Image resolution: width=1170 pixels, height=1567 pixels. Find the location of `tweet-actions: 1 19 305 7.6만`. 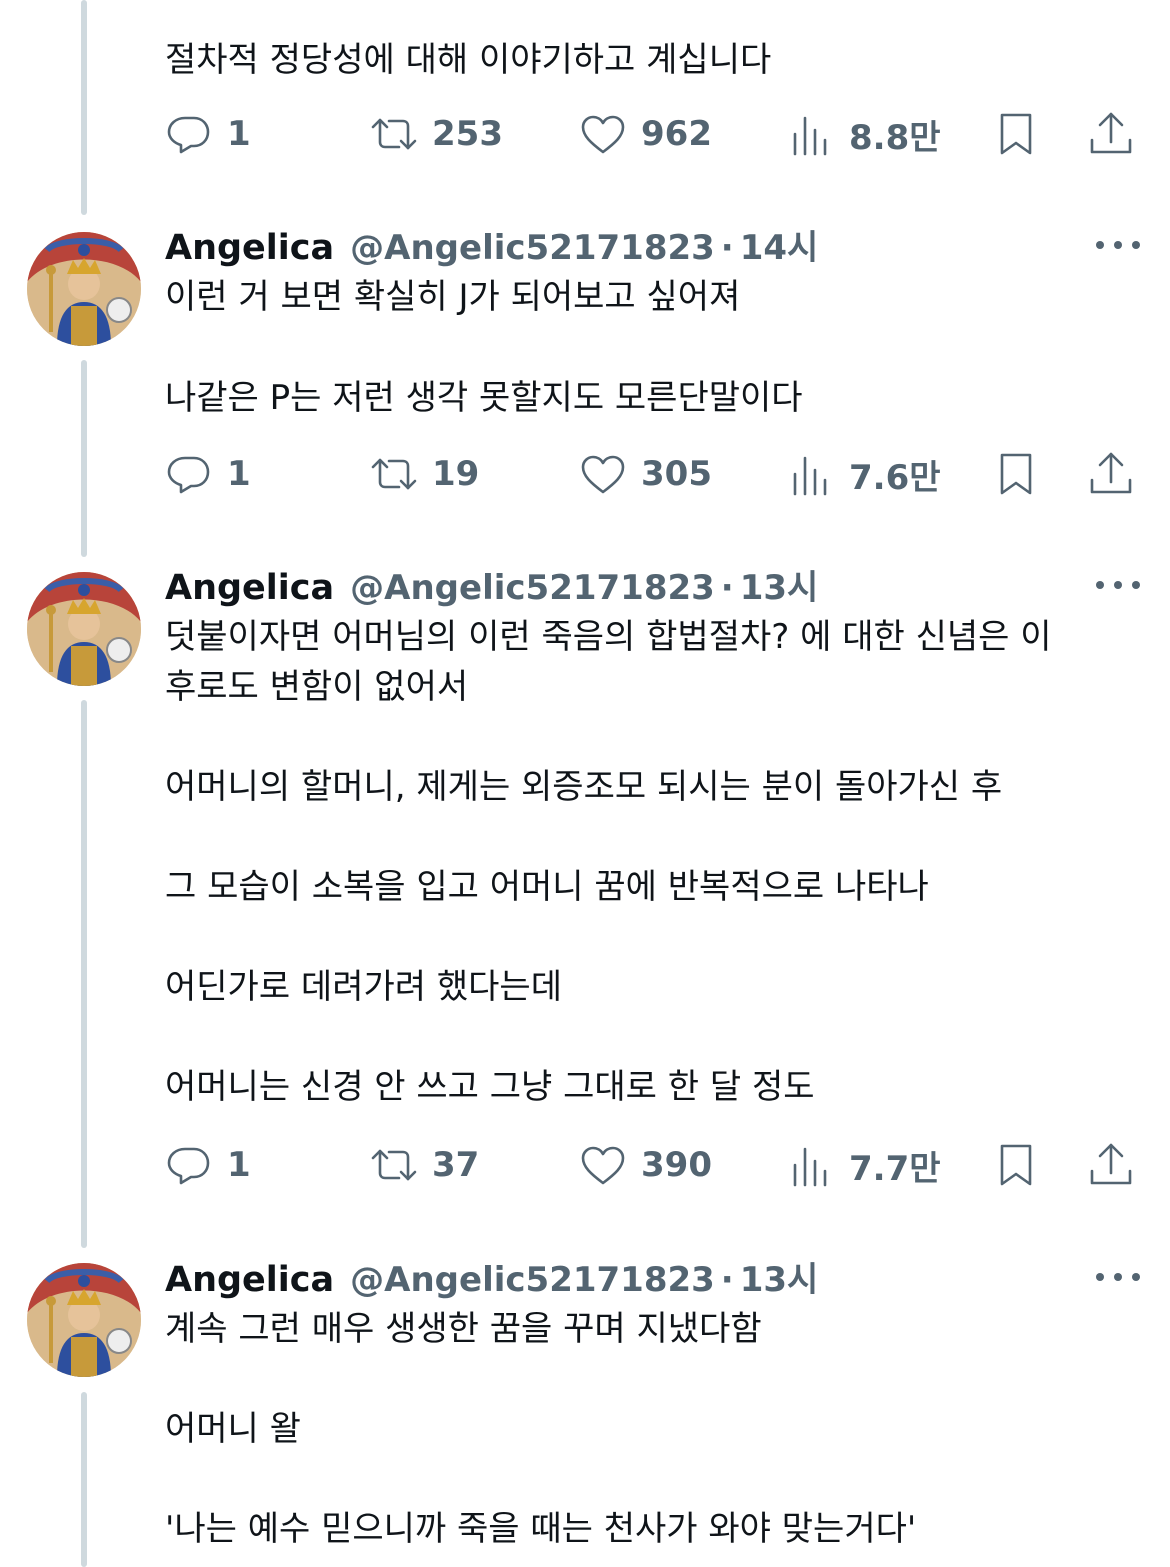

tweet-actions: 1 19 305 7.6만 is located at coordinates (652, 474).